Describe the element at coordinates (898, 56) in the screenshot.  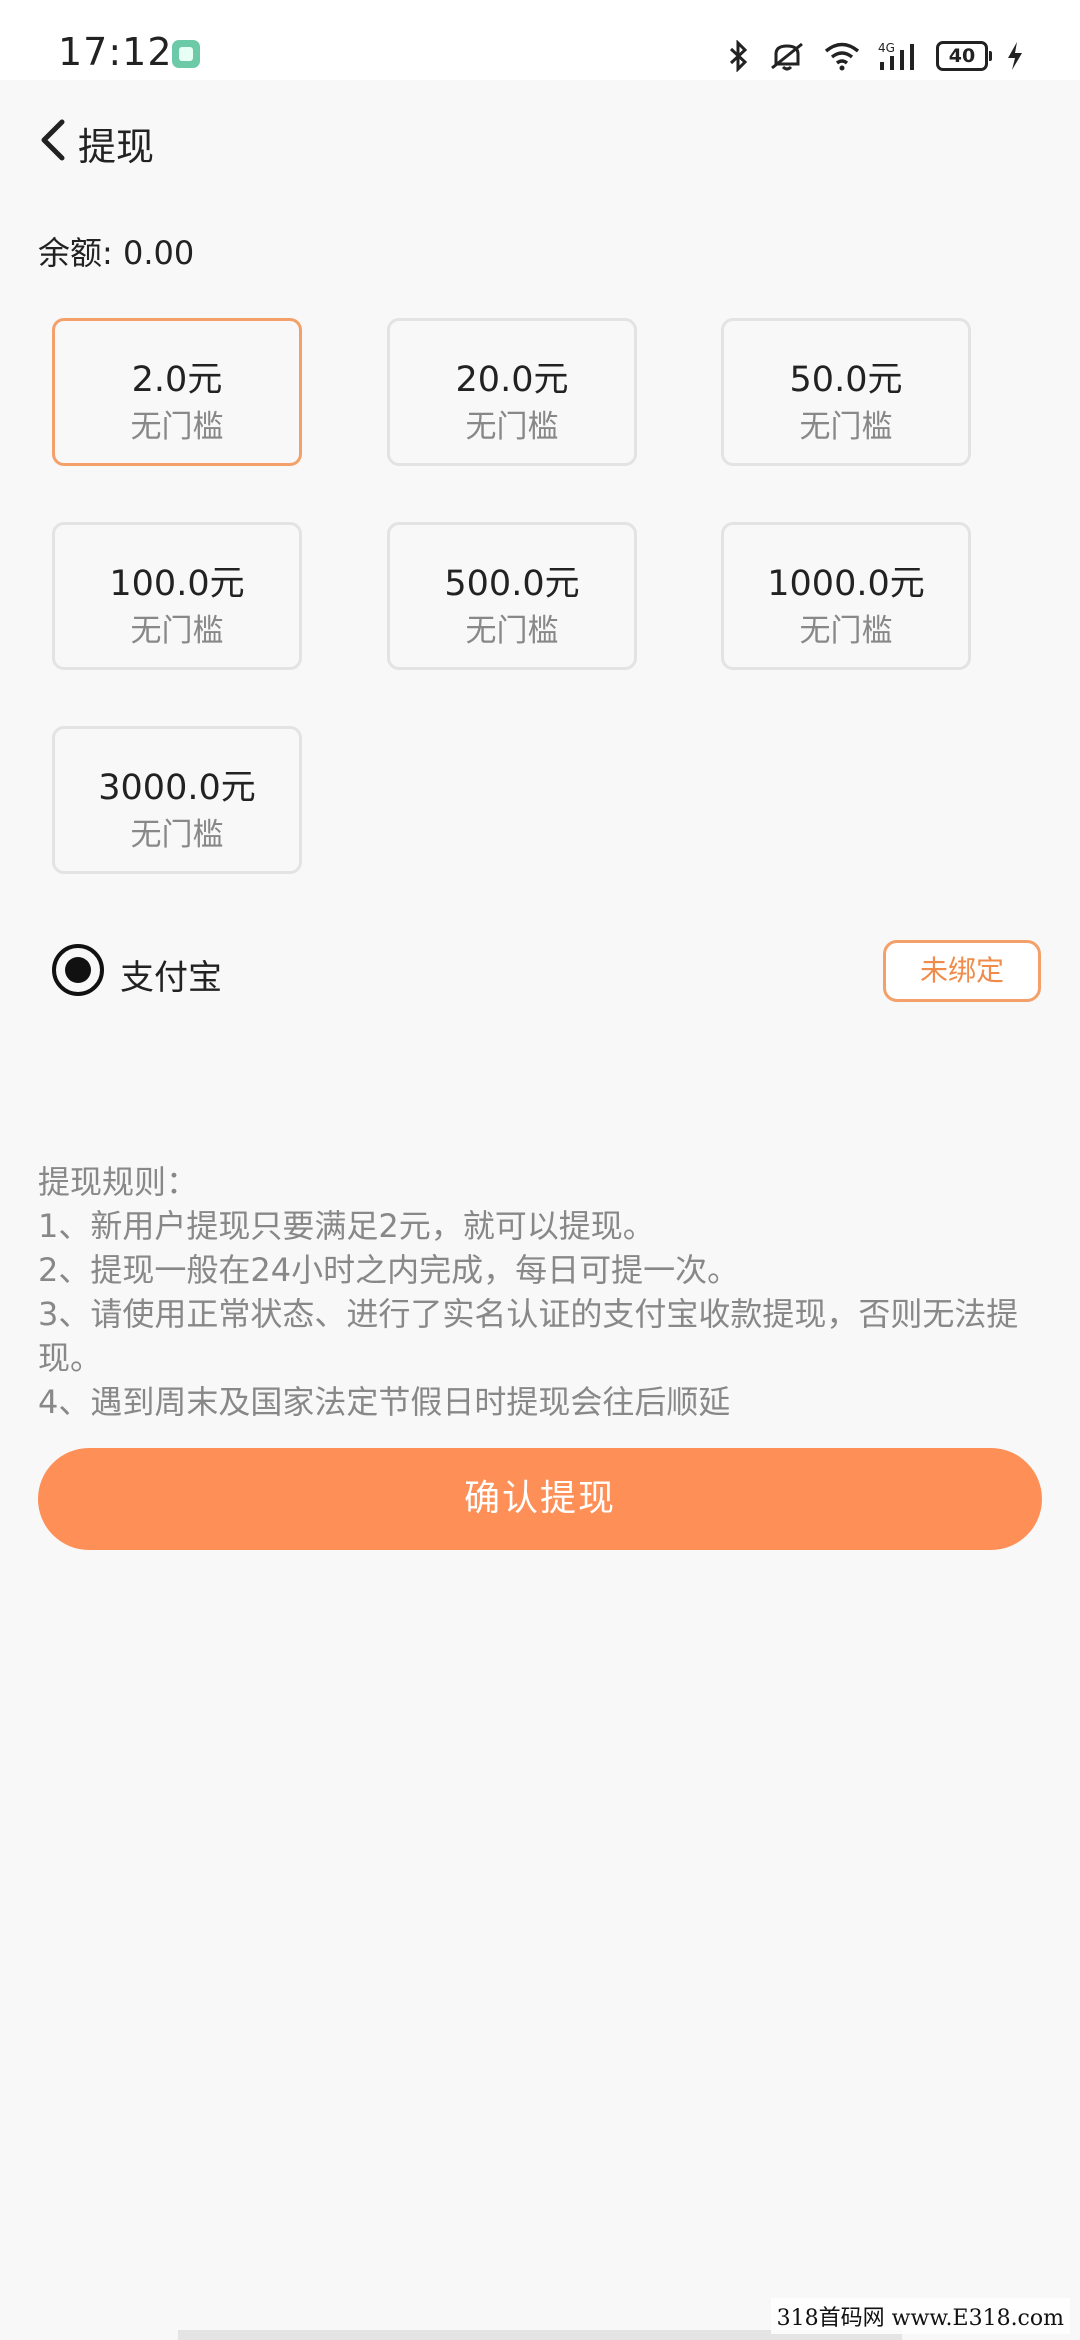
I see `signal-icon: 4G` at that location.